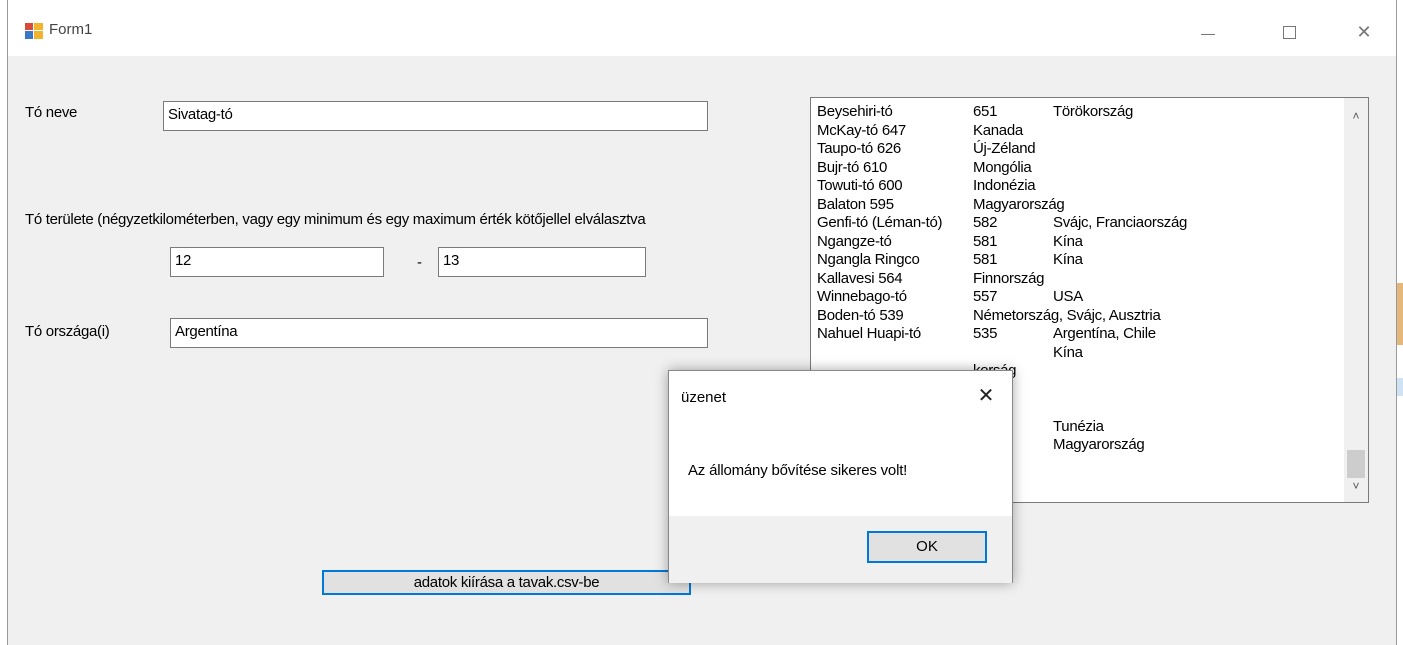 This screenshot has height=645, width=1403. What do you see at coordinates (51, 112) in the screenshot?
I see `lake-name-label: Tó neve` at bounding box center [51, 112].